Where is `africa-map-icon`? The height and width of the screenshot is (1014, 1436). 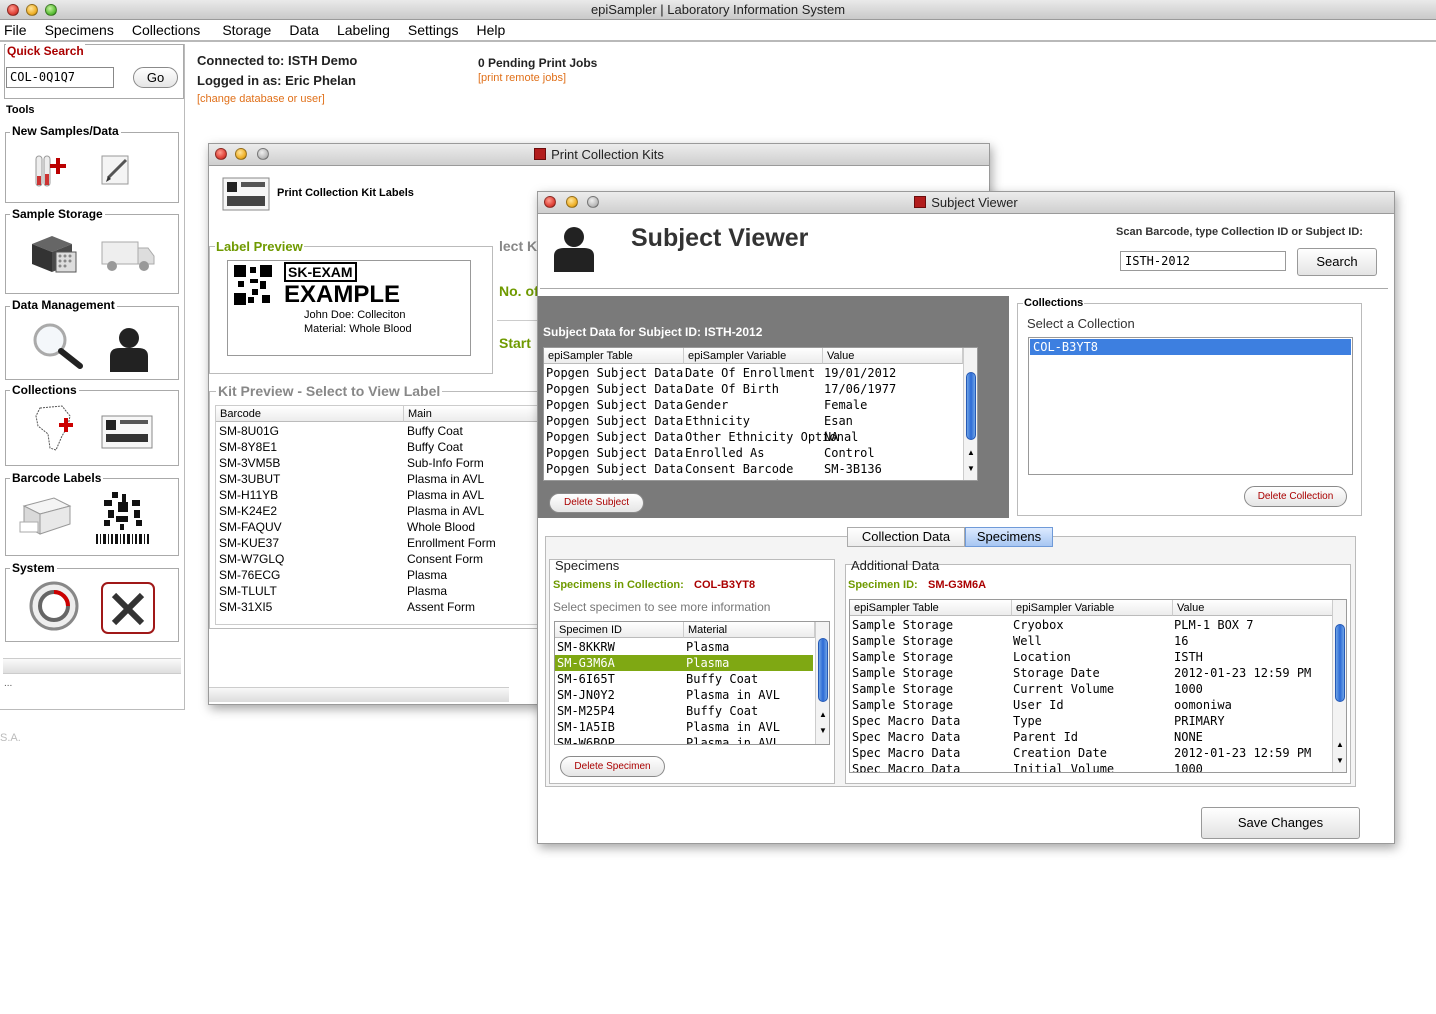
africa-map-icon is located at coordinates (55, 428).